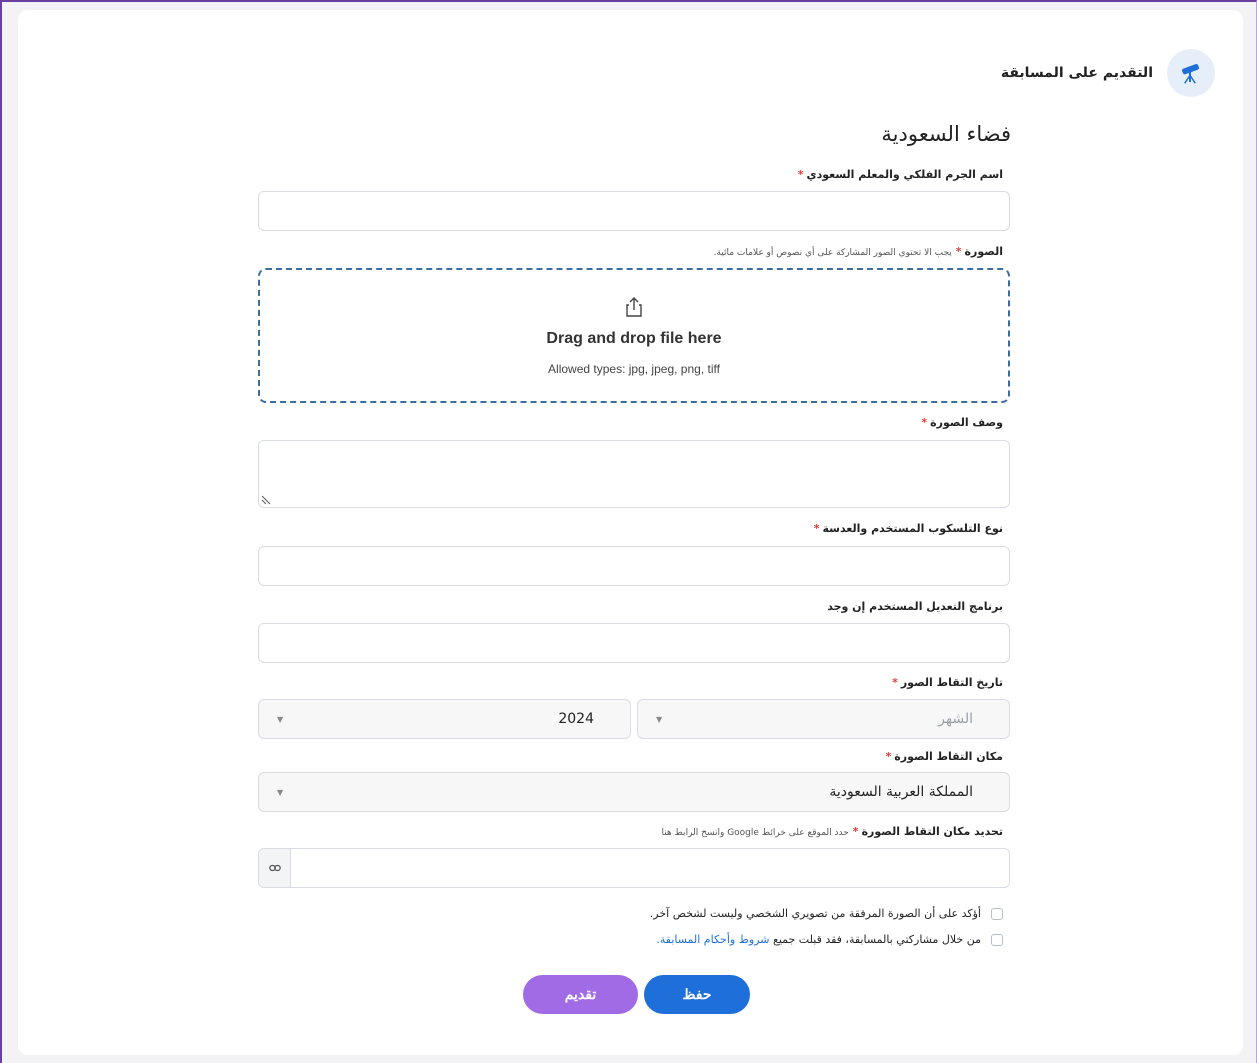 Image resolution: width=1257 pixels, height=1063 pixels. What do you see at coordinates (712, 939) in the screenshot?
I see `terms-link: شروط وأحكام المسابقة.` at bounding box center [712, 939].